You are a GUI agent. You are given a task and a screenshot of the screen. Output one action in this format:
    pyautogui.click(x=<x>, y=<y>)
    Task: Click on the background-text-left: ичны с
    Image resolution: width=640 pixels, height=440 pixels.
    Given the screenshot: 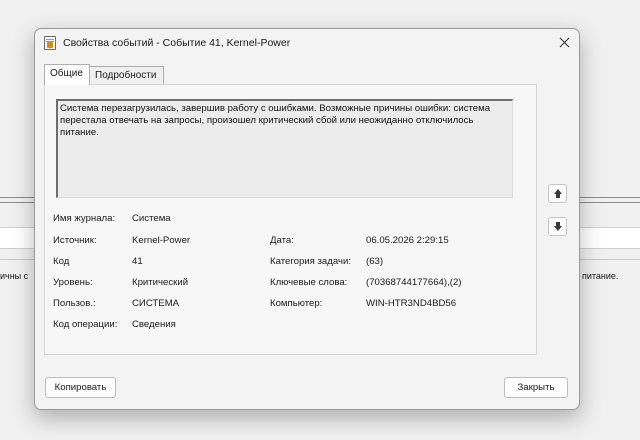 What is the action you would take?
    pyautogui.click(x=14, y=276)
    